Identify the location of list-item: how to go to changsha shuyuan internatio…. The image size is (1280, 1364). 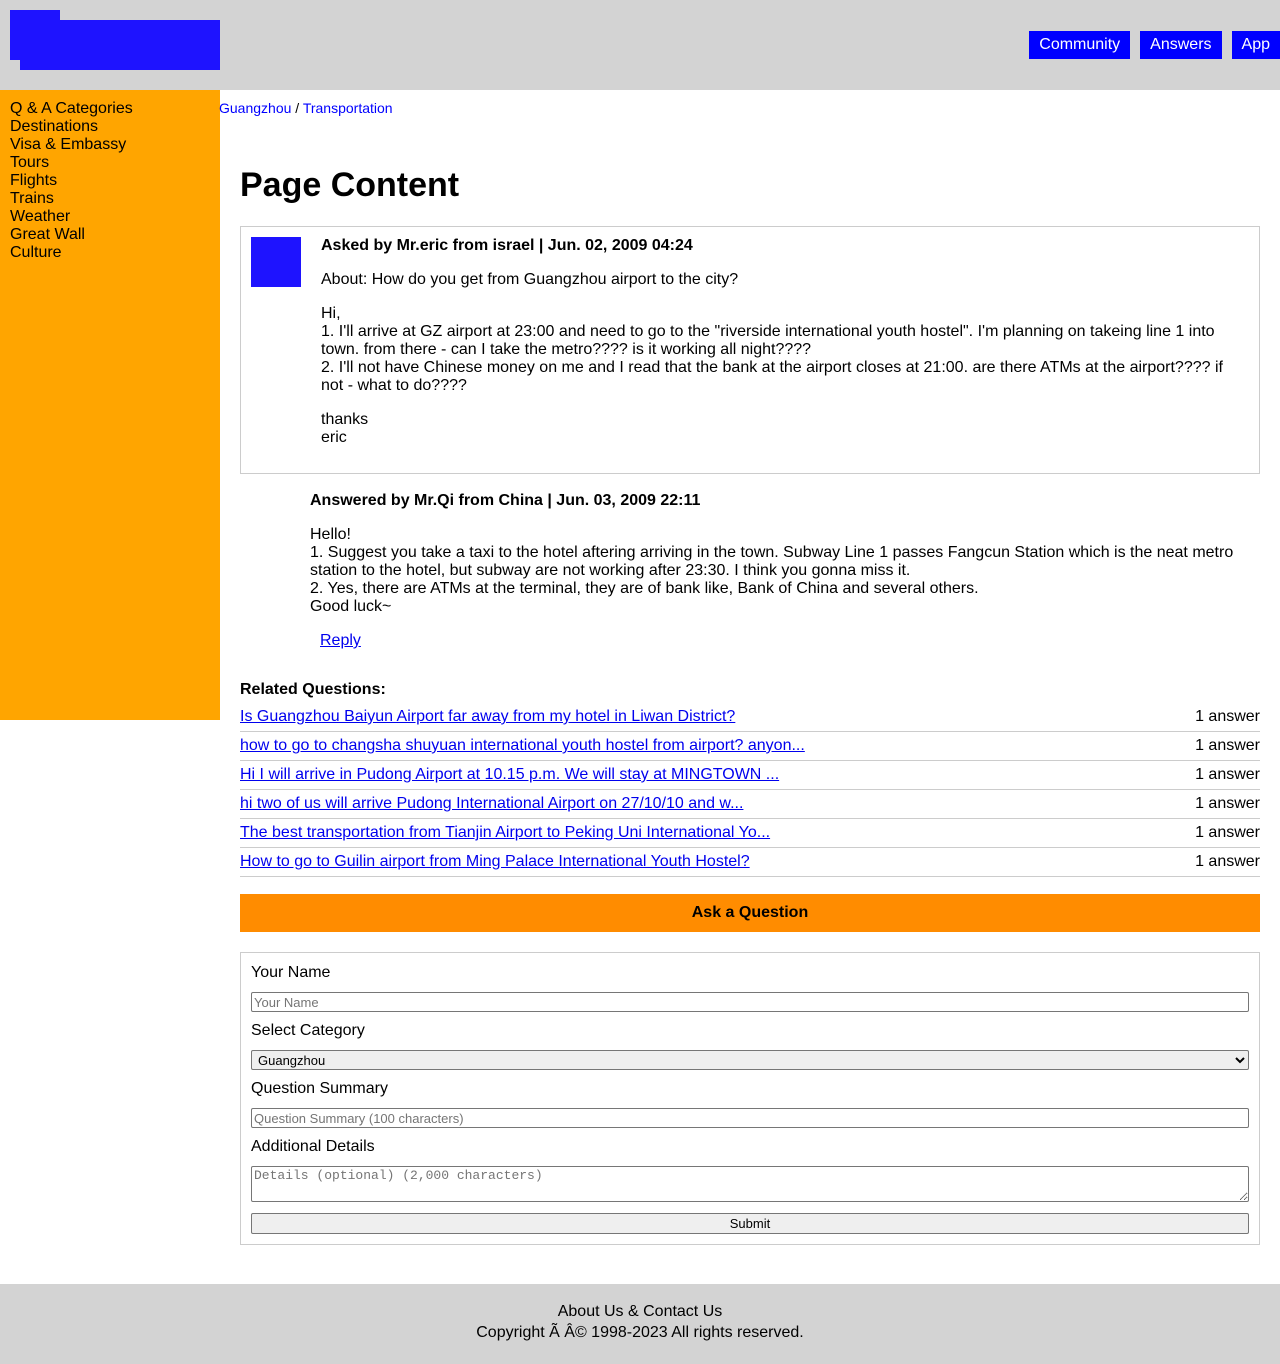
(750, 746).